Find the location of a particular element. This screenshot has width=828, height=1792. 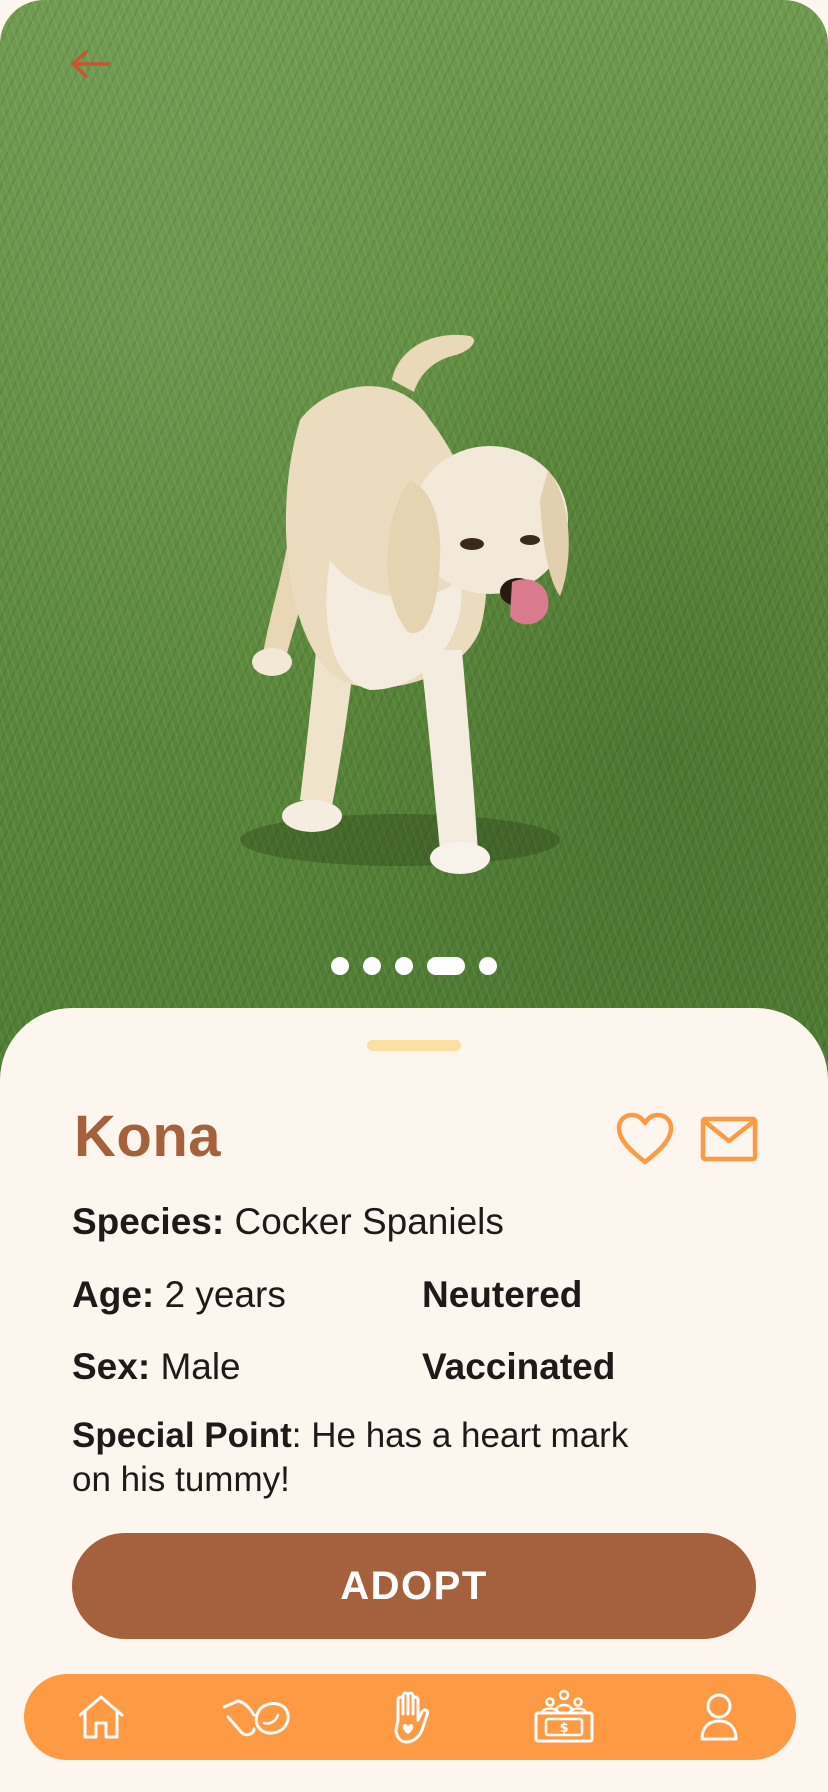

special-label: Special Point is located at coordinates (182, 1435).